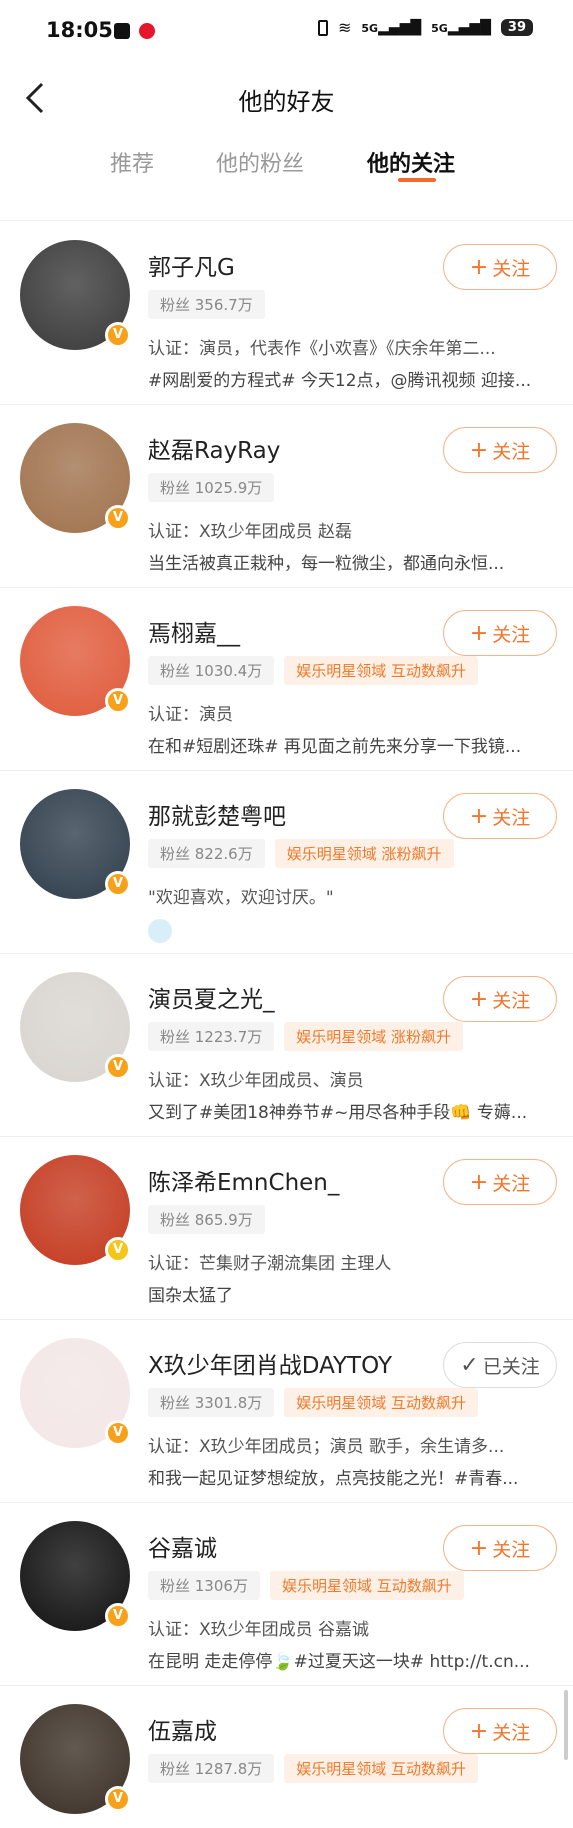 This screenshot has height=1828, width=573. What do you see at coordinates (566, 1725) in the screenshot?
I see `scrollbar` at bounding box center [566, 1725].